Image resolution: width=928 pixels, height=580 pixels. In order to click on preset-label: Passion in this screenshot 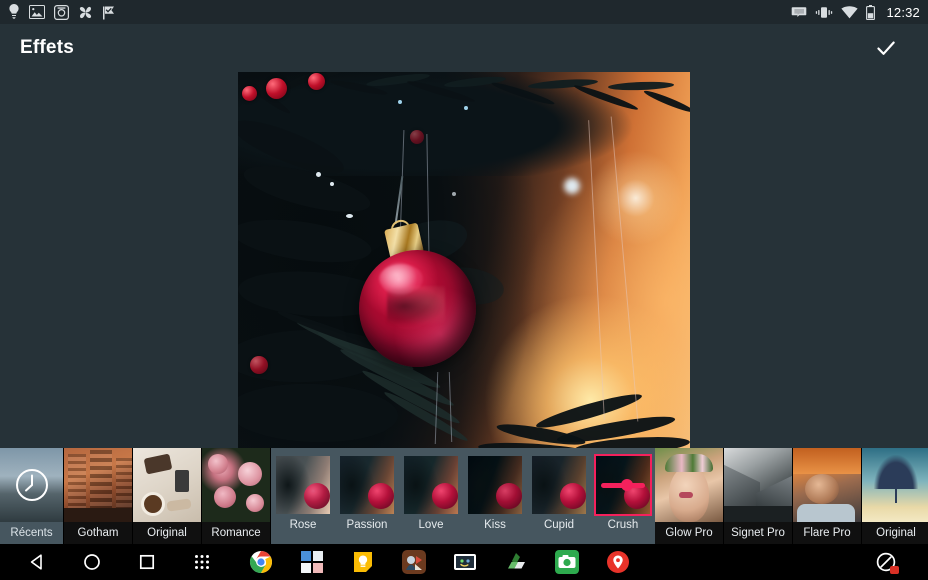, I will do `click(367, 525)`.